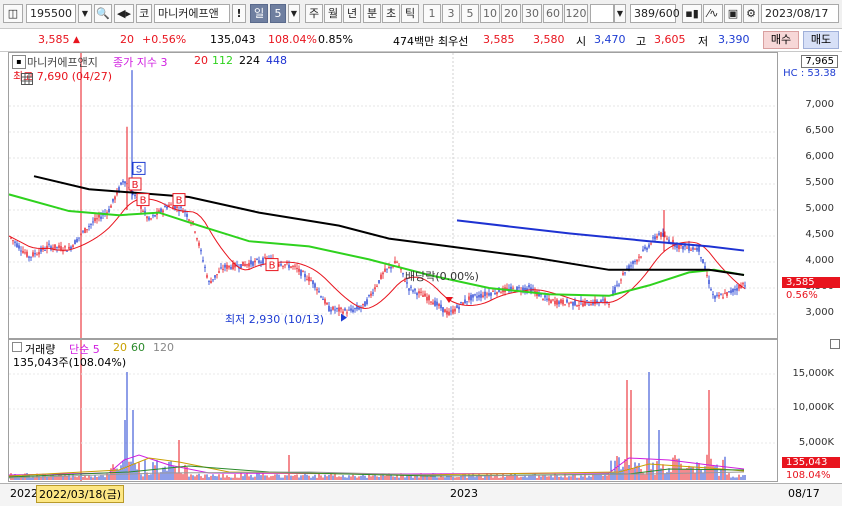  Describe the element at coordinates (352, 13) in the screenshot. I see `period-year-button: 년` at that location.